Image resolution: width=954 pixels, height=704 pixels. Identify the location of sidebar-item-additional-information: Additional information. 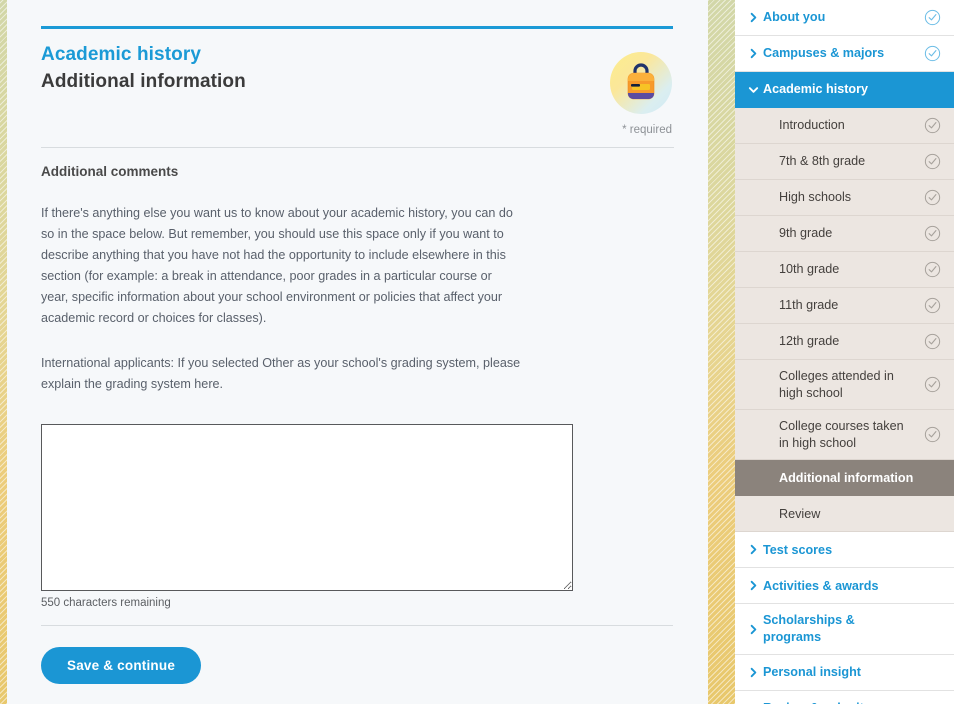
(844, 478).